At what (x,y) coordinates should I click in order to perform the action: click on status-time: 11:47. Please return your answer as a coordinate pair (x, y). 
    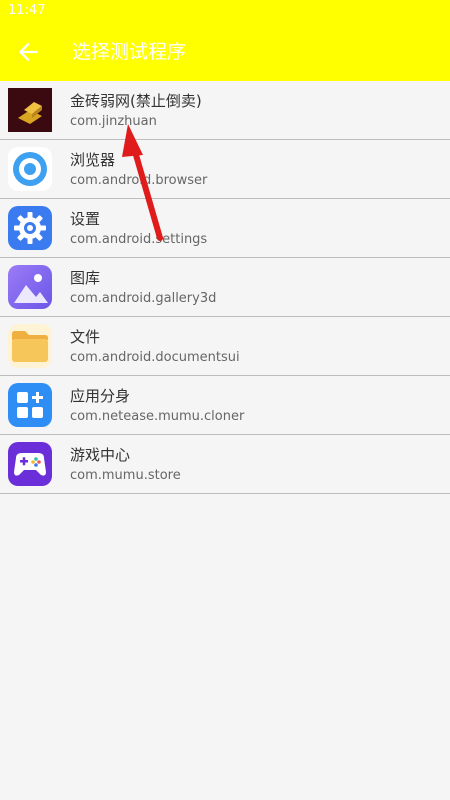
    Looking at the image, I should click on (27, 10).